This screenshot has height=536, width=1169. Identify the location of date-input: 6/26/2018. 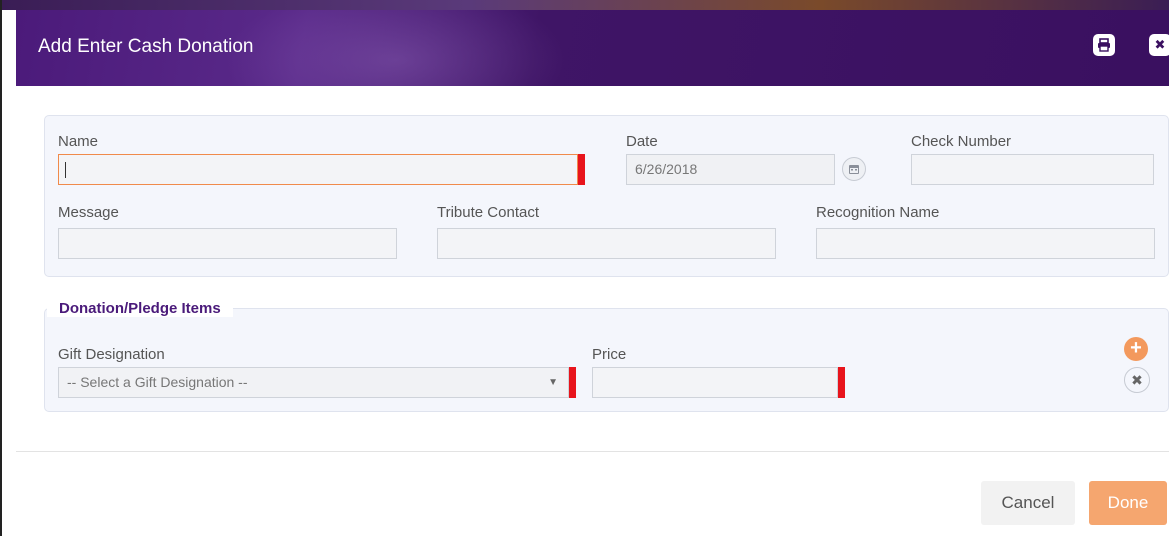
(730, 169).